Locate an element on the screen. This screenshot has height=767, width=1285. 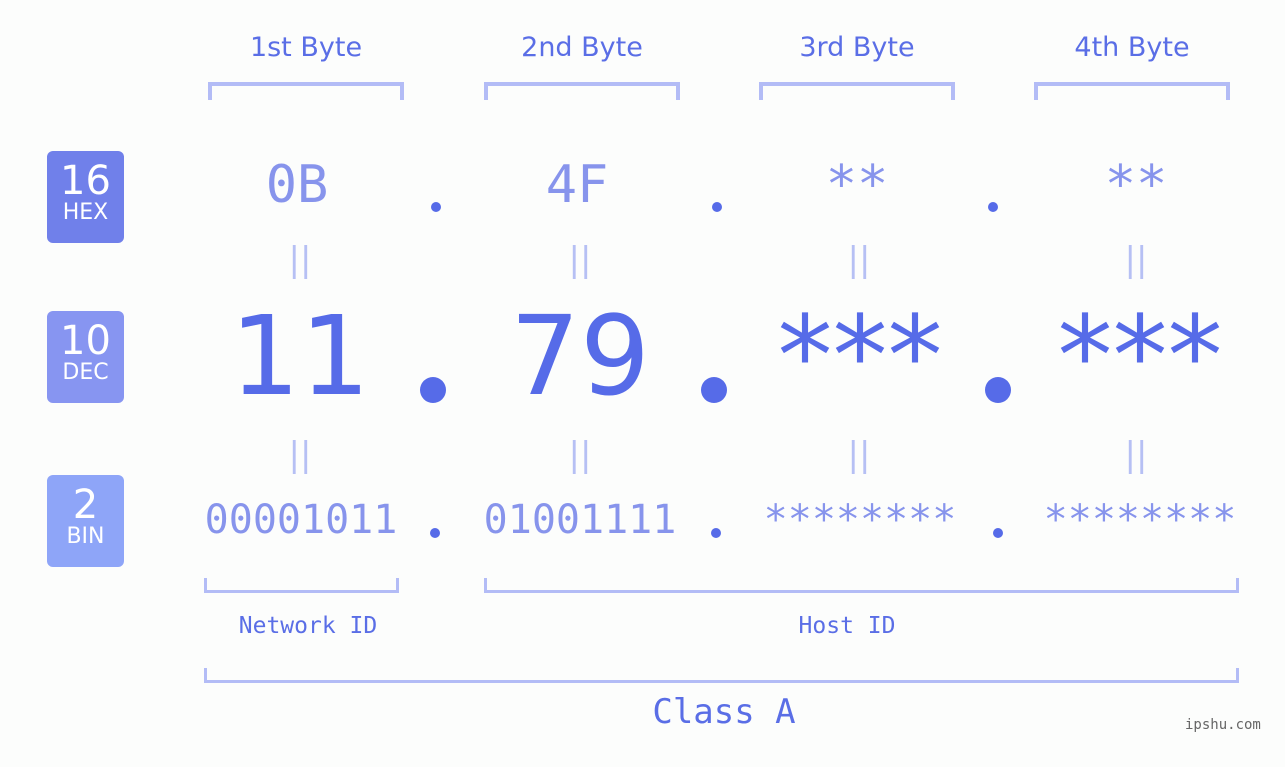
hex-byte-4: ** is located at coordinates (1136, 185).